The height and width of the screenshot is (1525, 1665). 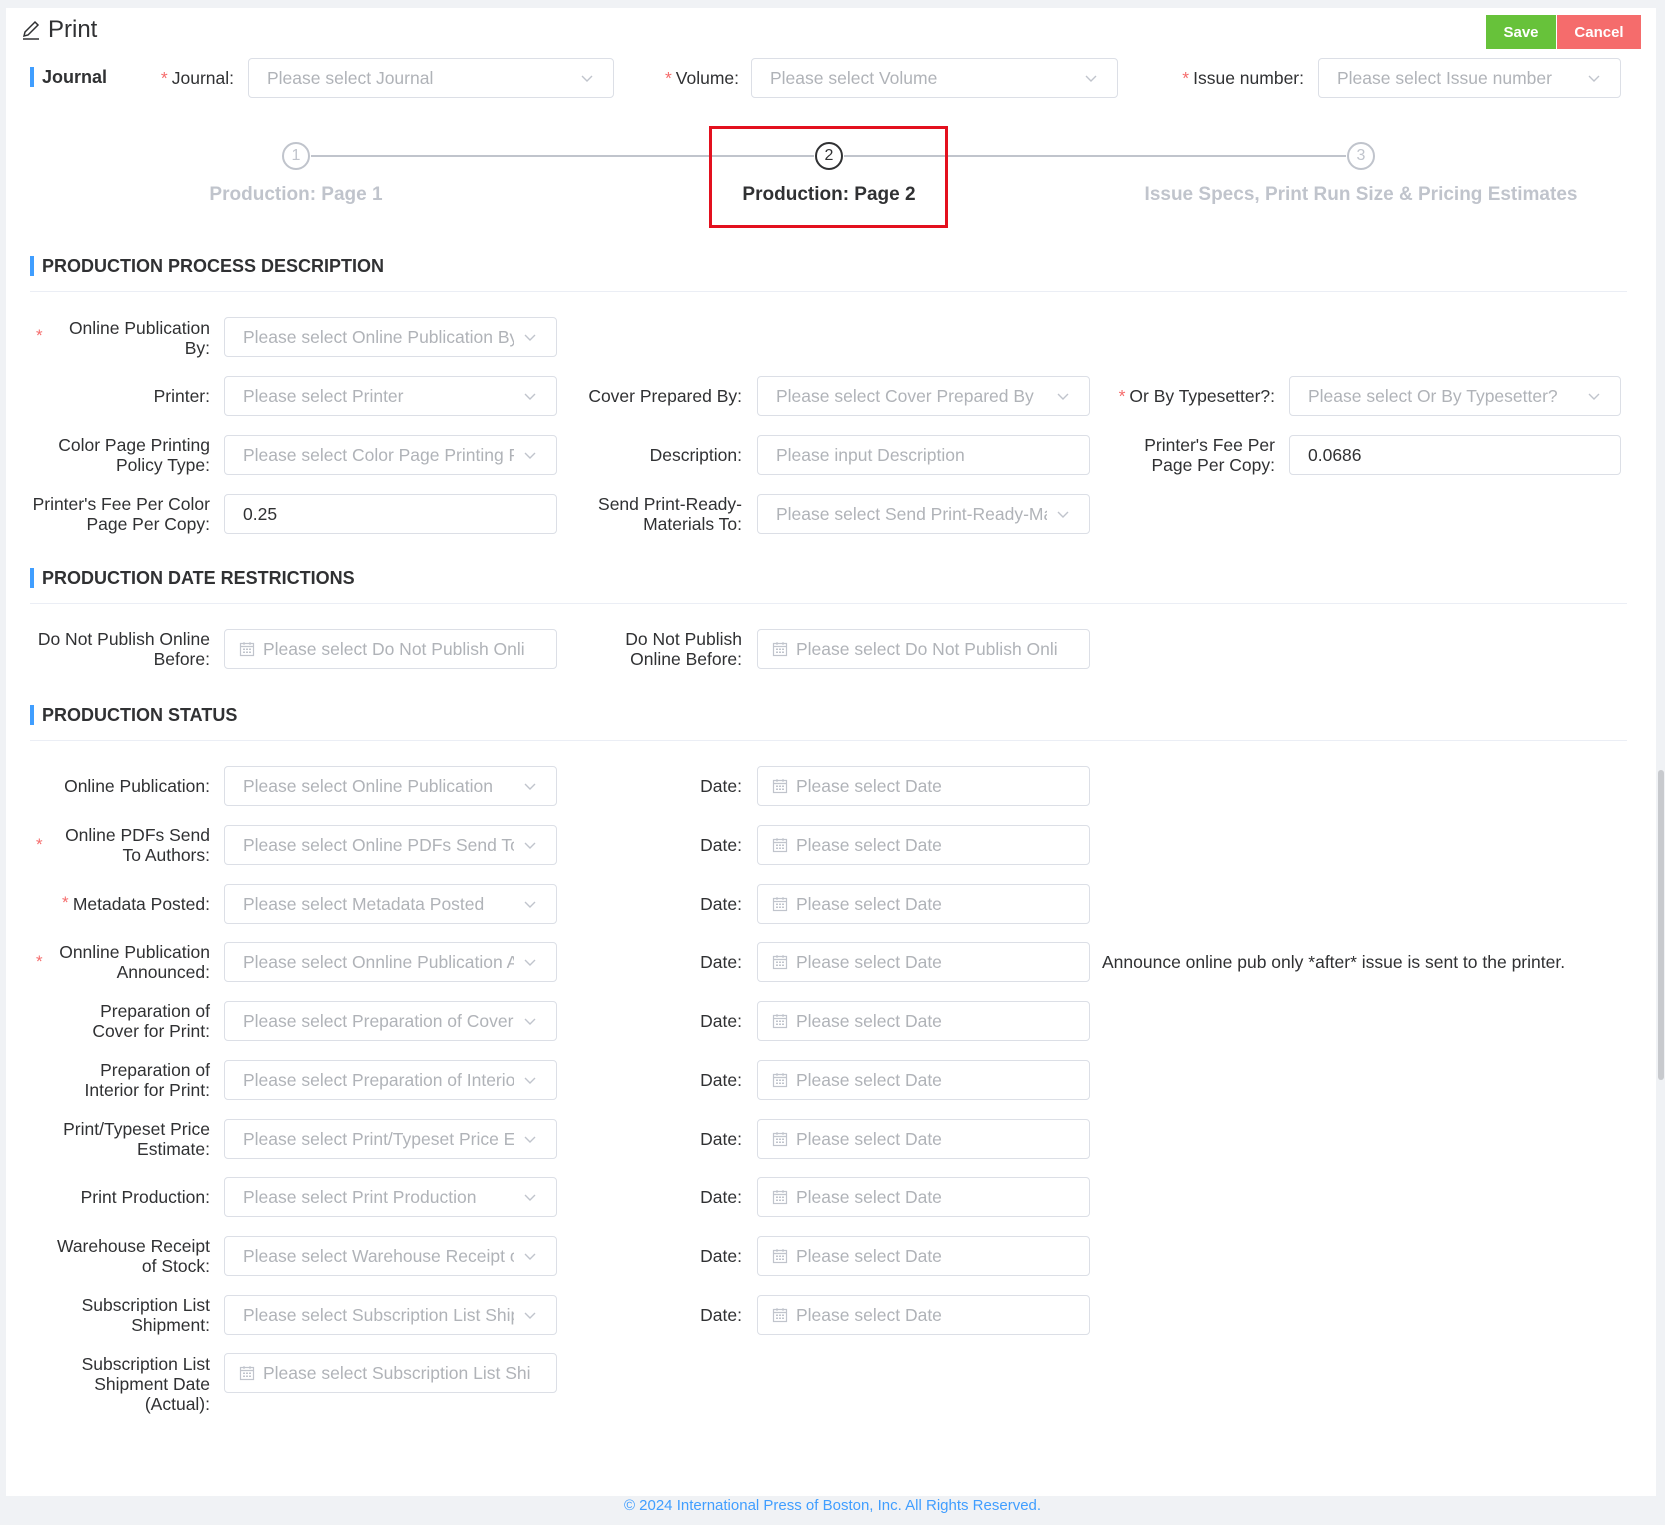 What do you see at coordinates (1209, 455) in the screenshot?
I see `fee-per-page-label: Printer's Fee Per Page Per Copy:` at bounding box center [1209, 455].